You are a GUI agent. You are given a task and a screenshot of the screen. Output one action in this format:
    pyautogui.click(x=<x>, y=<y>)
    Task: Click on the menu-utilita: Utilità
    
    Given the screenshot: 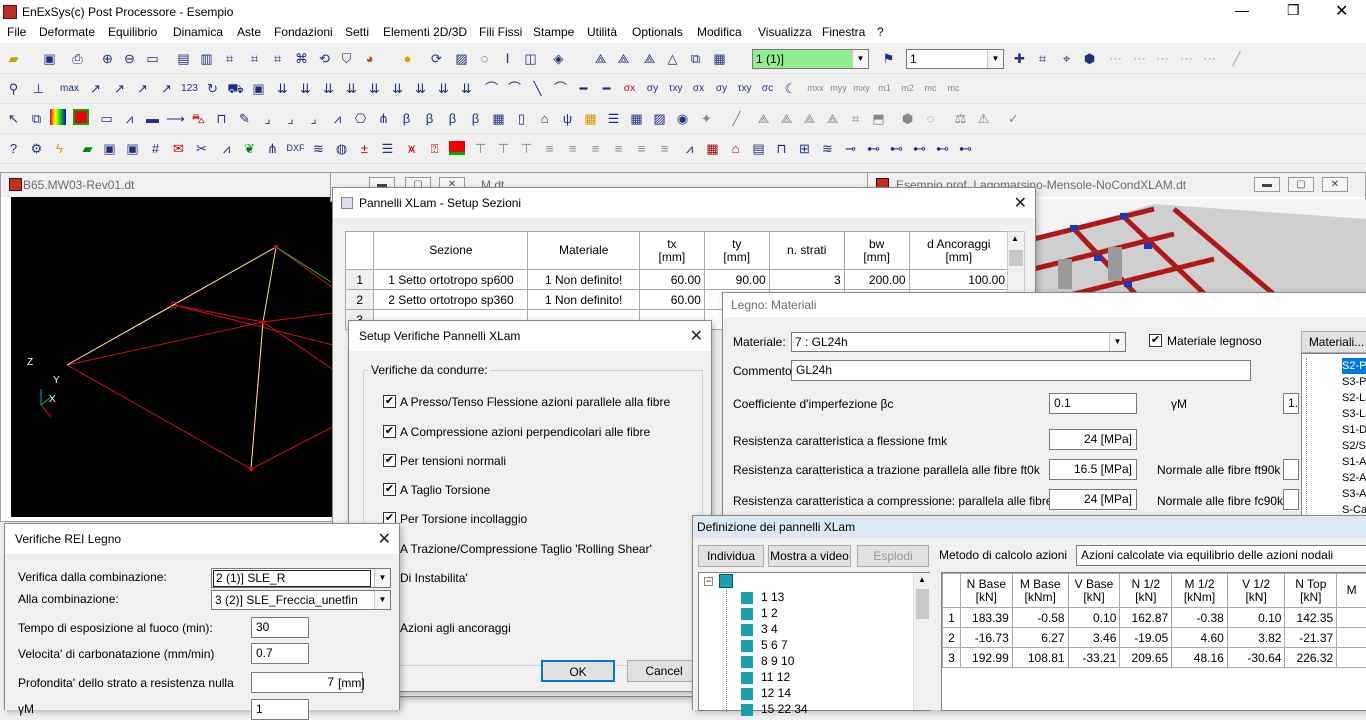 What is the action you would take?
    pyautogui.click(x=602, y=32)
    